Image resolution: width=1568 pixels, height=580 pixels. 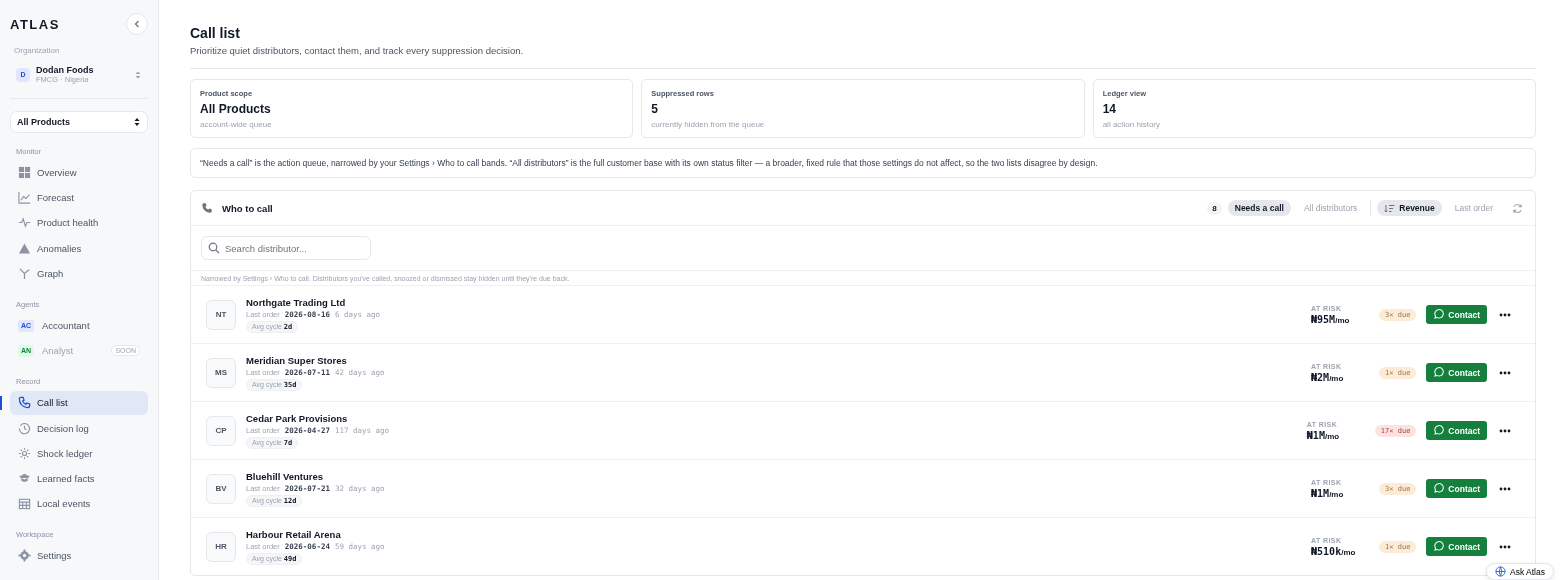 What do you see at coordinates (1331, 319) in the screenshot?
I see `revenue-at-risk: ₦95M/mo` at bounding box center [1331, 319].